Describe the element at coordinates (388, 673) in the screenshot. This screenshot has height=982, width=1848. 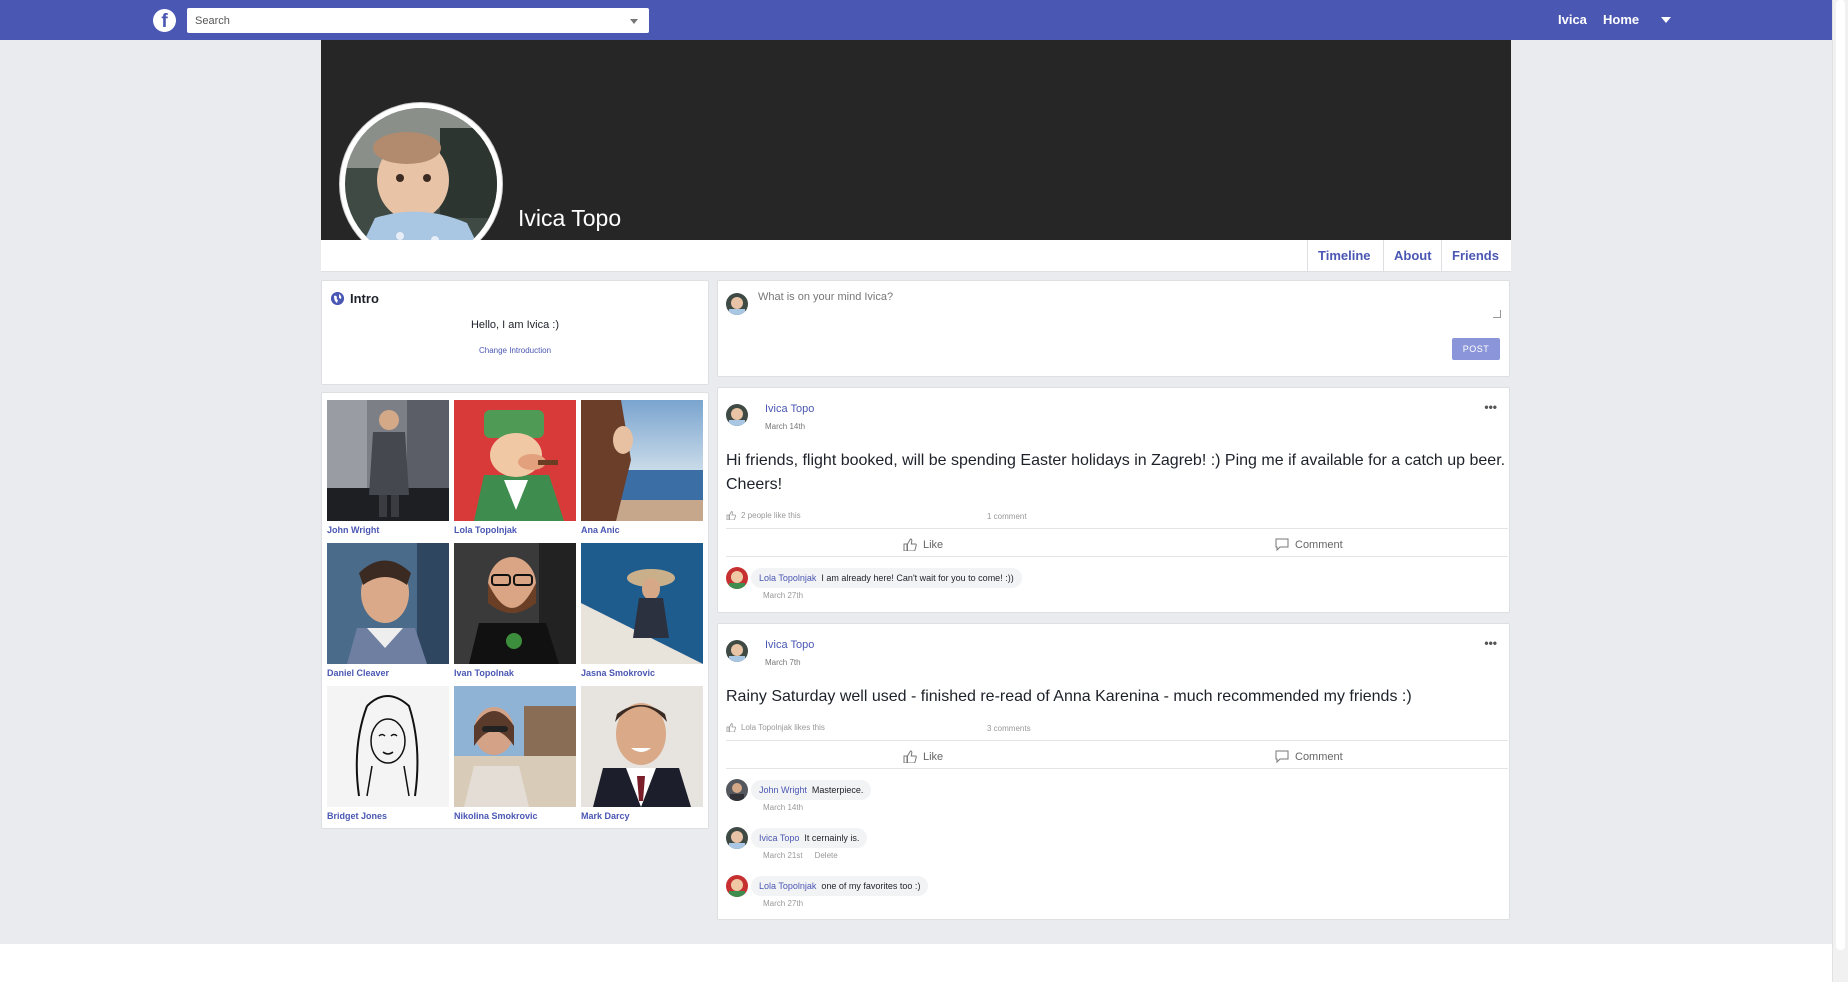
I see `friend-name: Daniel Cleaver` at that location.